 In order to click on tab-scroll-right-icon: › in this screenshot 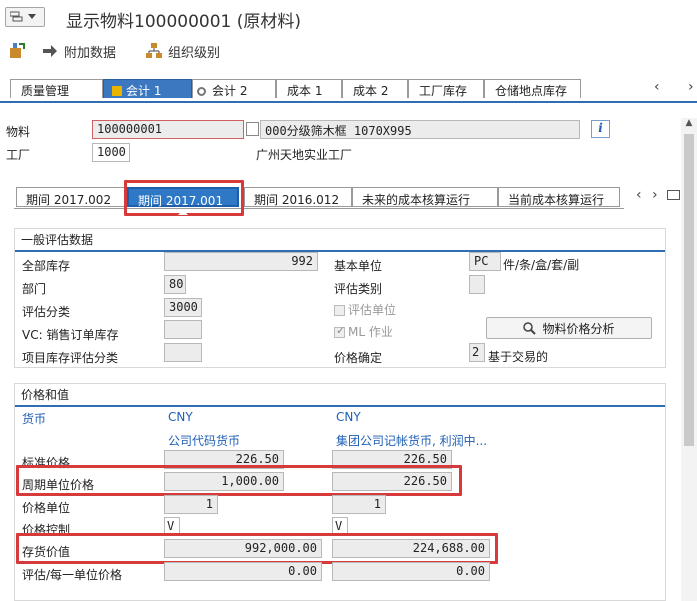, I will do `click(691, 87)`.